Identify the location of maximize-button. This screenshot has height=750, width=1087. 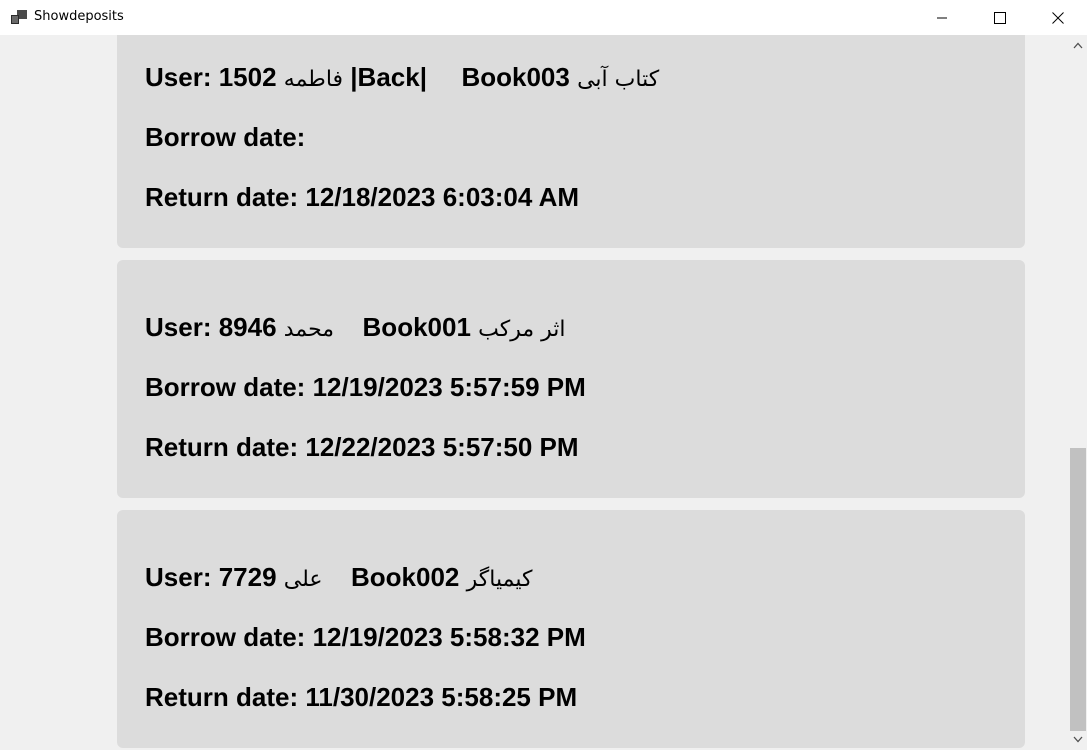
(1000, 17).